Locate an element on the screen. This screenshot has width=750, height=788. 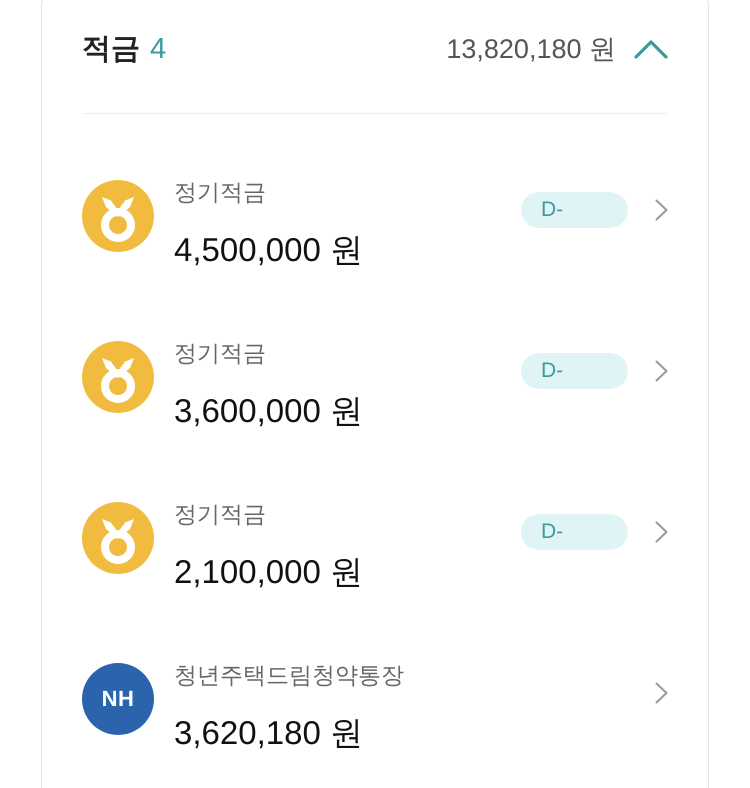
account-count: 4 is located at coordinates (158, 49).